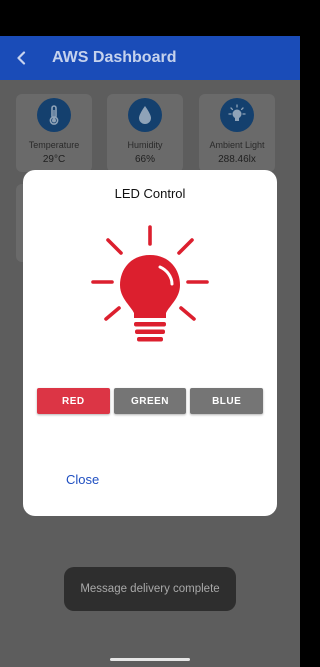  What do you see at coordinates (237, 133) in the screenshot?
I see `ambient-light-card: Ambient Light 288.46lx` at bounding box center [237, 133].